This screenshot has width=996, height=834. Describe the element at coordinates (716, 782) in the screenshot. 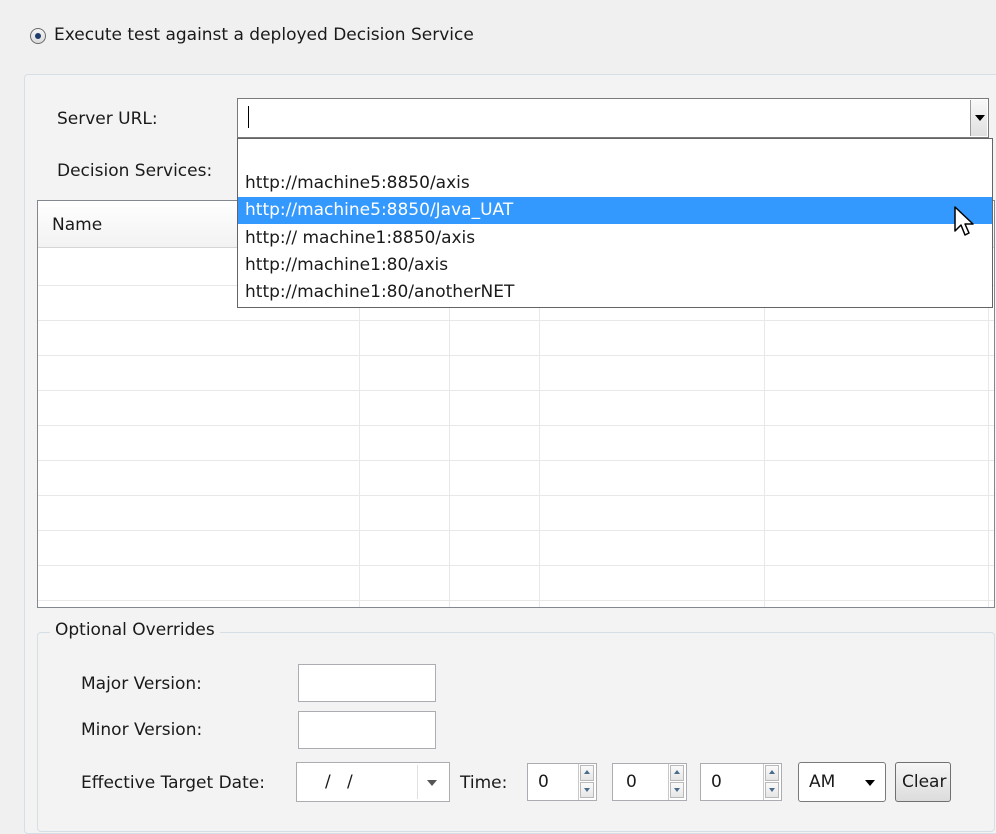

I see `second-value: 0` at that location.